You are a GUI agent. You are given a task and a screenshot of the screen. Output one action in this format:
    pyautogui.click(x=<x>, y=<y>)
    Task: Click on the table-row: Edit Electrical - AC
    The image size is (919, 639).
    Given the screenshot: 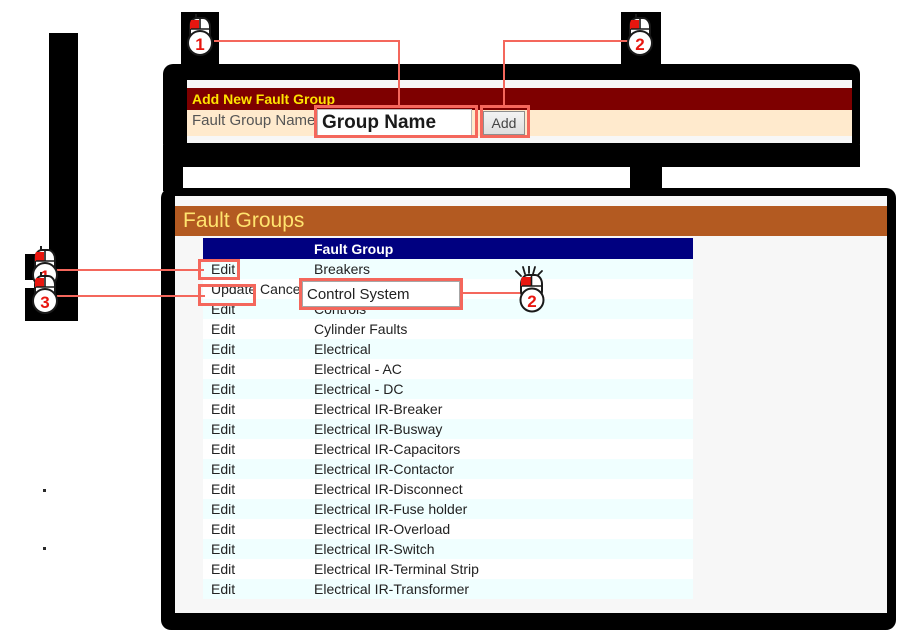 What is the action you would take?
    pyautogui.click(x=448, y=369)
    